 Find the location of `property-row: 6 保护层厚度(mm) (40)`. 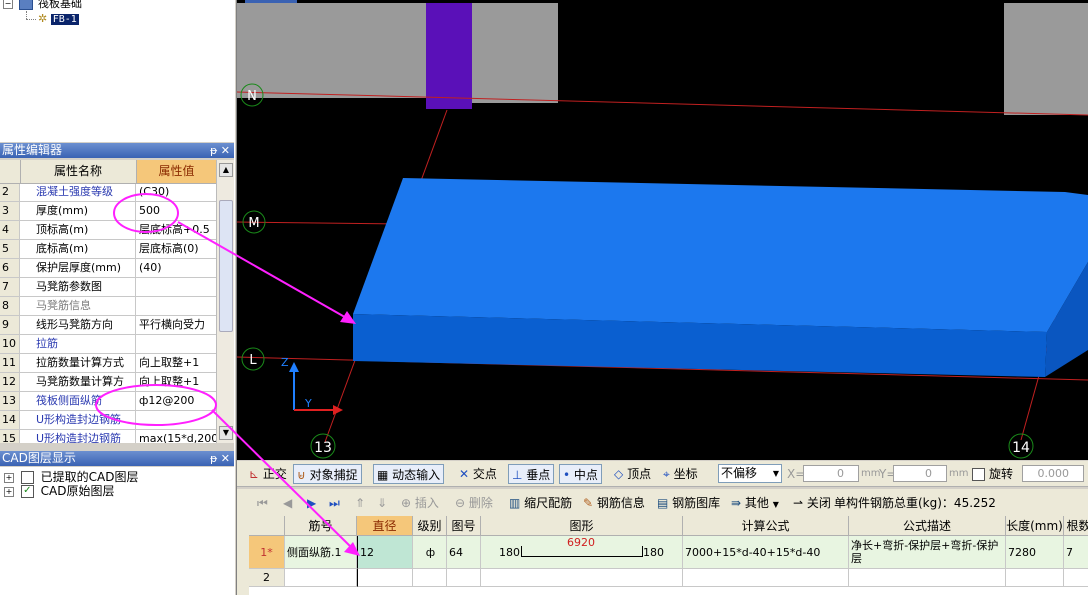

property-row: 6 保护层厚度(mm) (40) is located at coordinates (108, 268).